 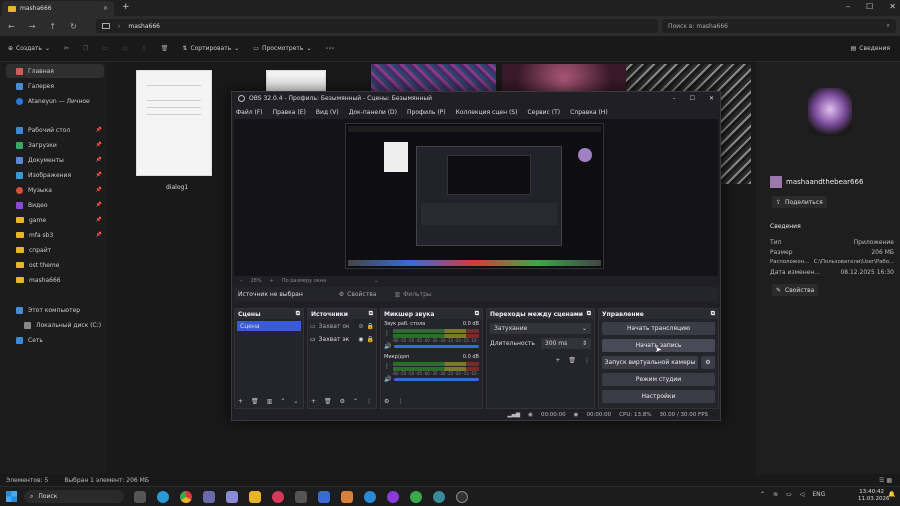 What do you see at coordinates (55, 340) in the screenshot?
I see `sidebar-item-network: Сеть` at bounding box center [55, 340].